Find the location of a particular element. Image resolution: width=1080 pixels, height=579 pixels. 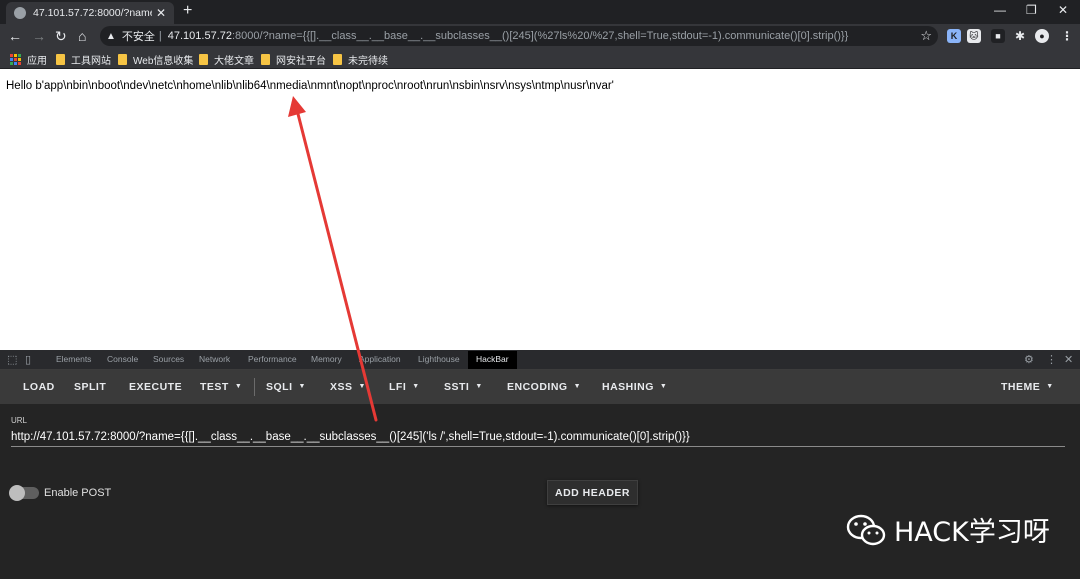

menu-label: LOAD is located at coordinates (39, 387).